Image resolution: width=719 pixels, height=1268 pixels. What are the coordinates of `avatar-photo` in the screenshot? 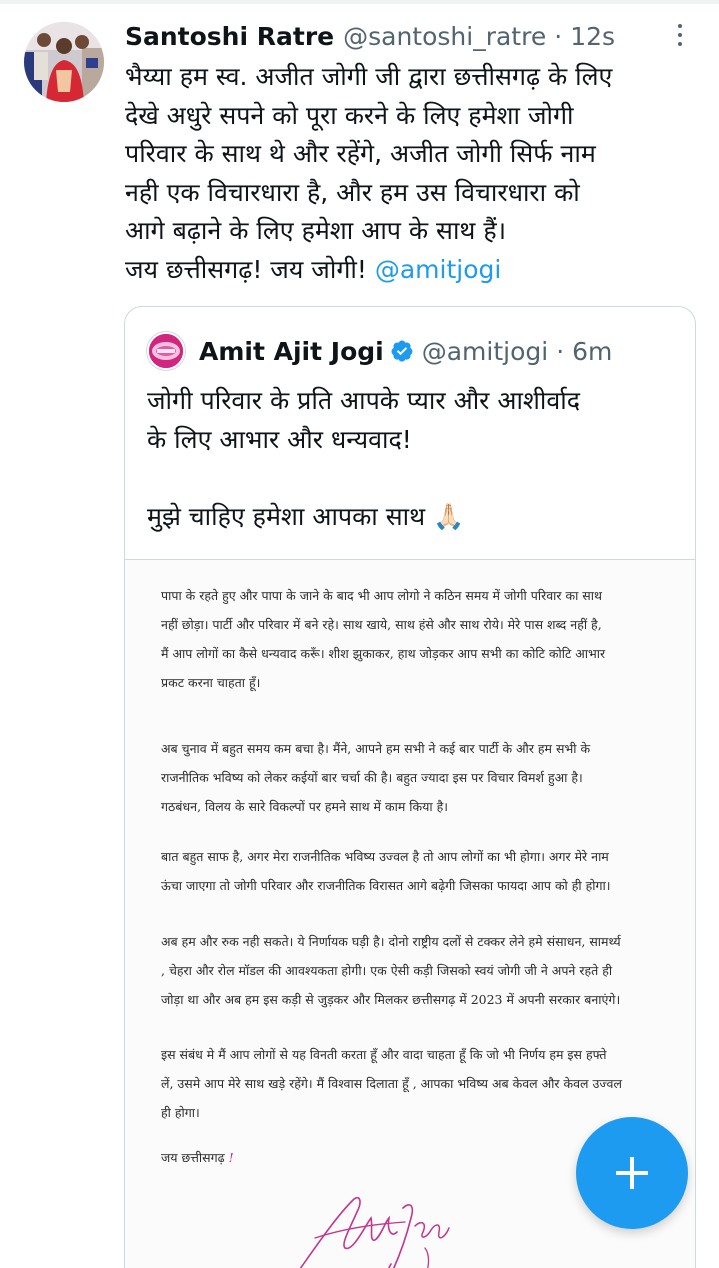 It's located at (64, 62).